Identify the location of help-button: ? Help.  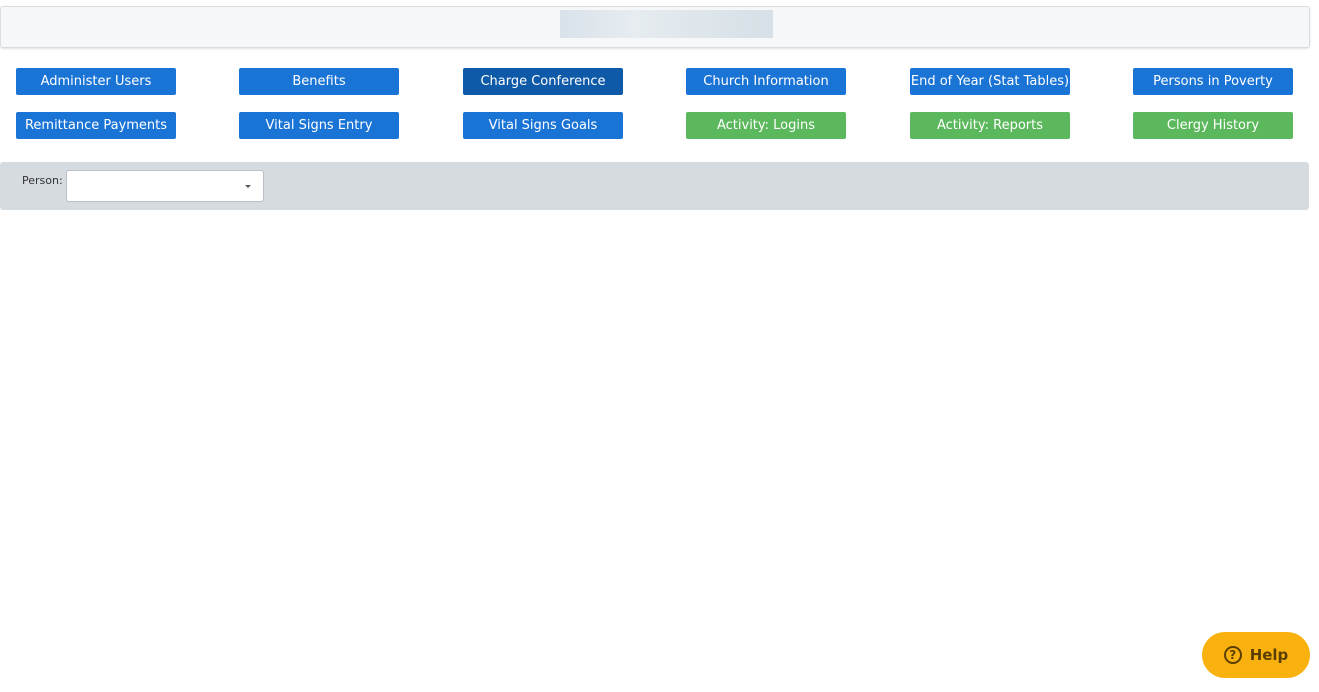
(1256, 655).